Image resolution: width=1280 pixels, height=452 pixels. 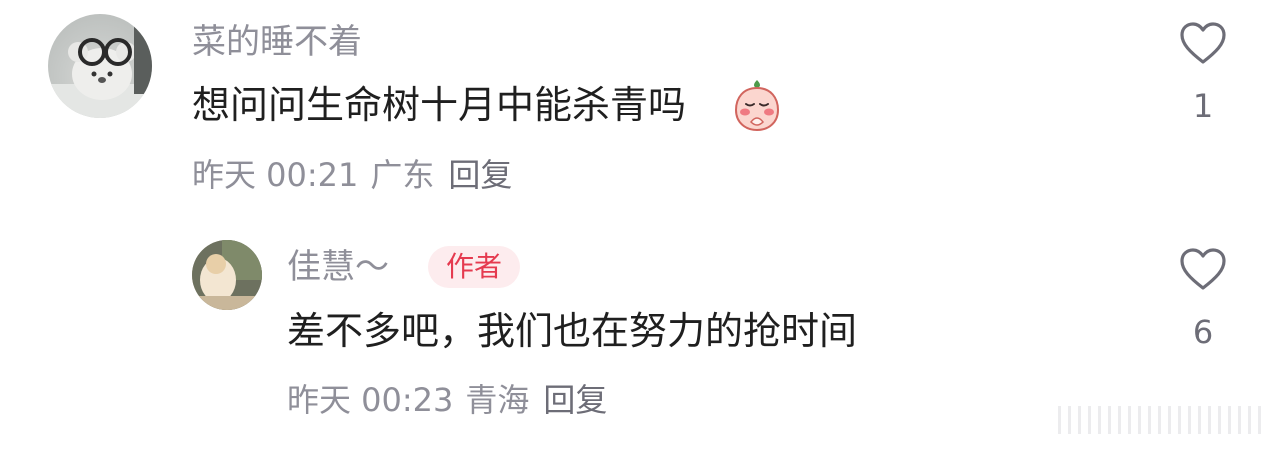 I want to click on comment-username: 佳慧～, so click(x=338, y=267).